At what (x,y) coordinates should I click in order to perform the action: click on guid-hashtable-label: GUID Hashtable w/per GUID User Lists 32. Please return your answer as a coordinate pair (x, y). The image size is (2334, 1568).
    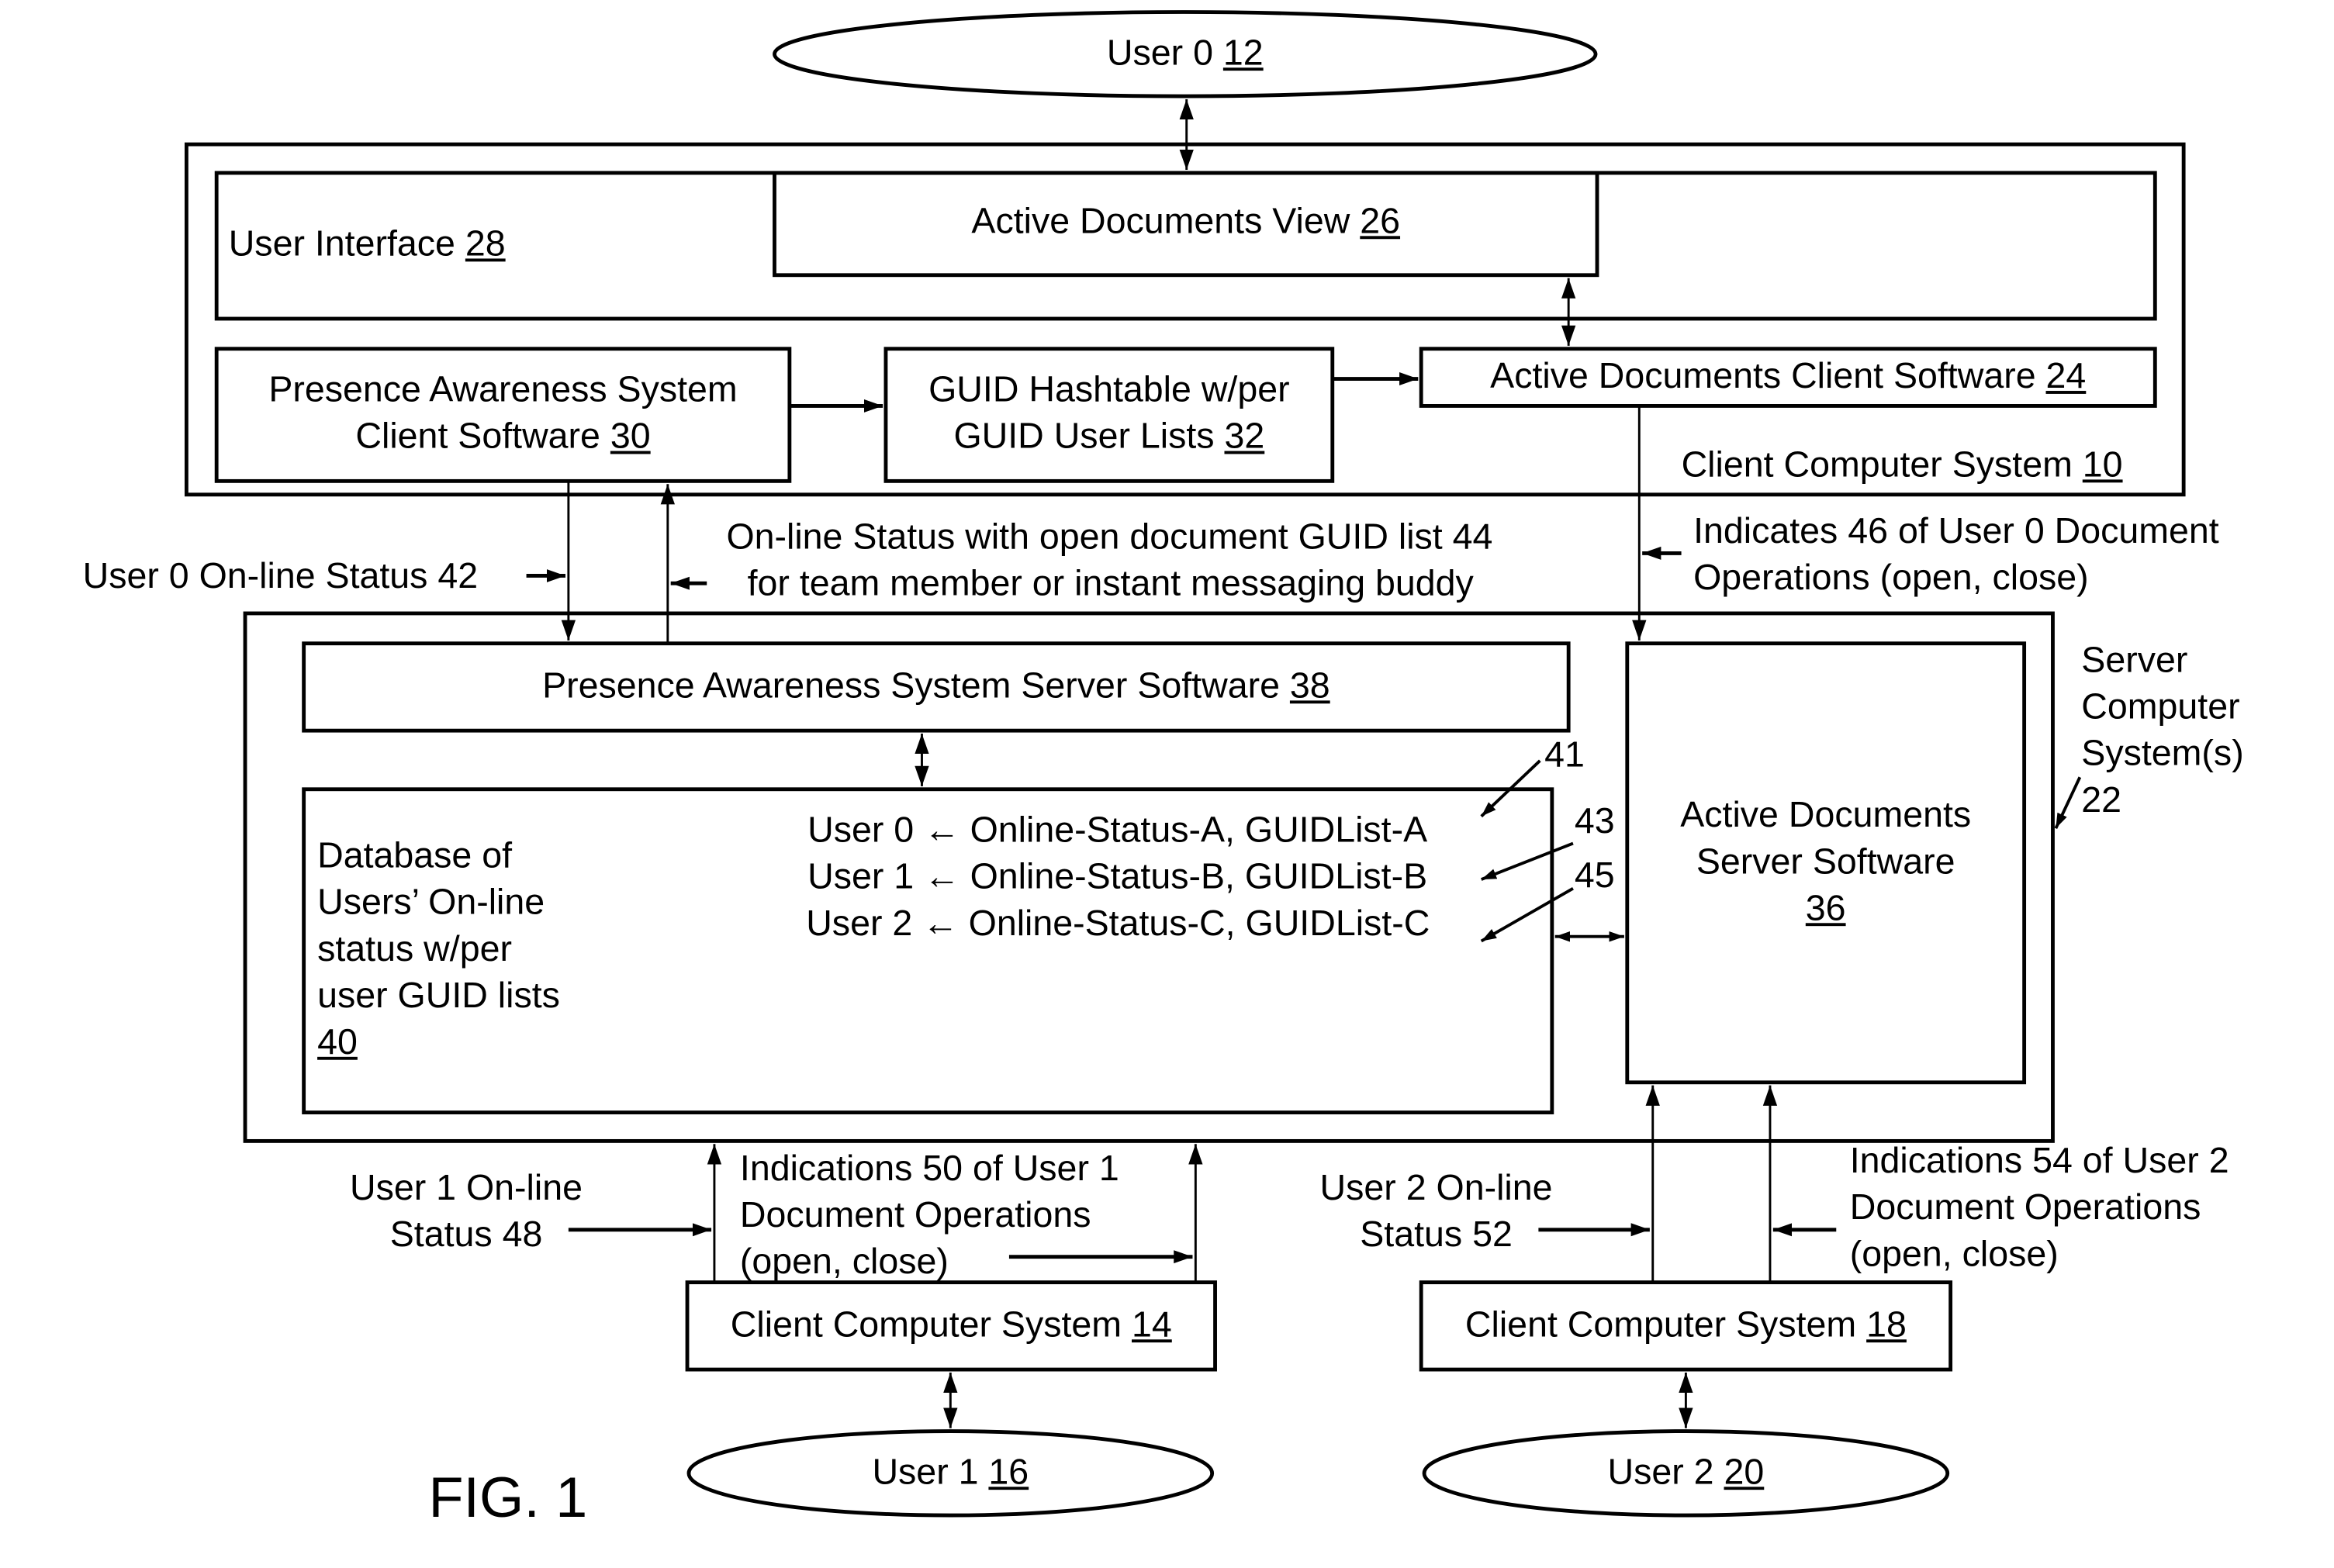
    Looking at the image, I should click on (1109, 413).